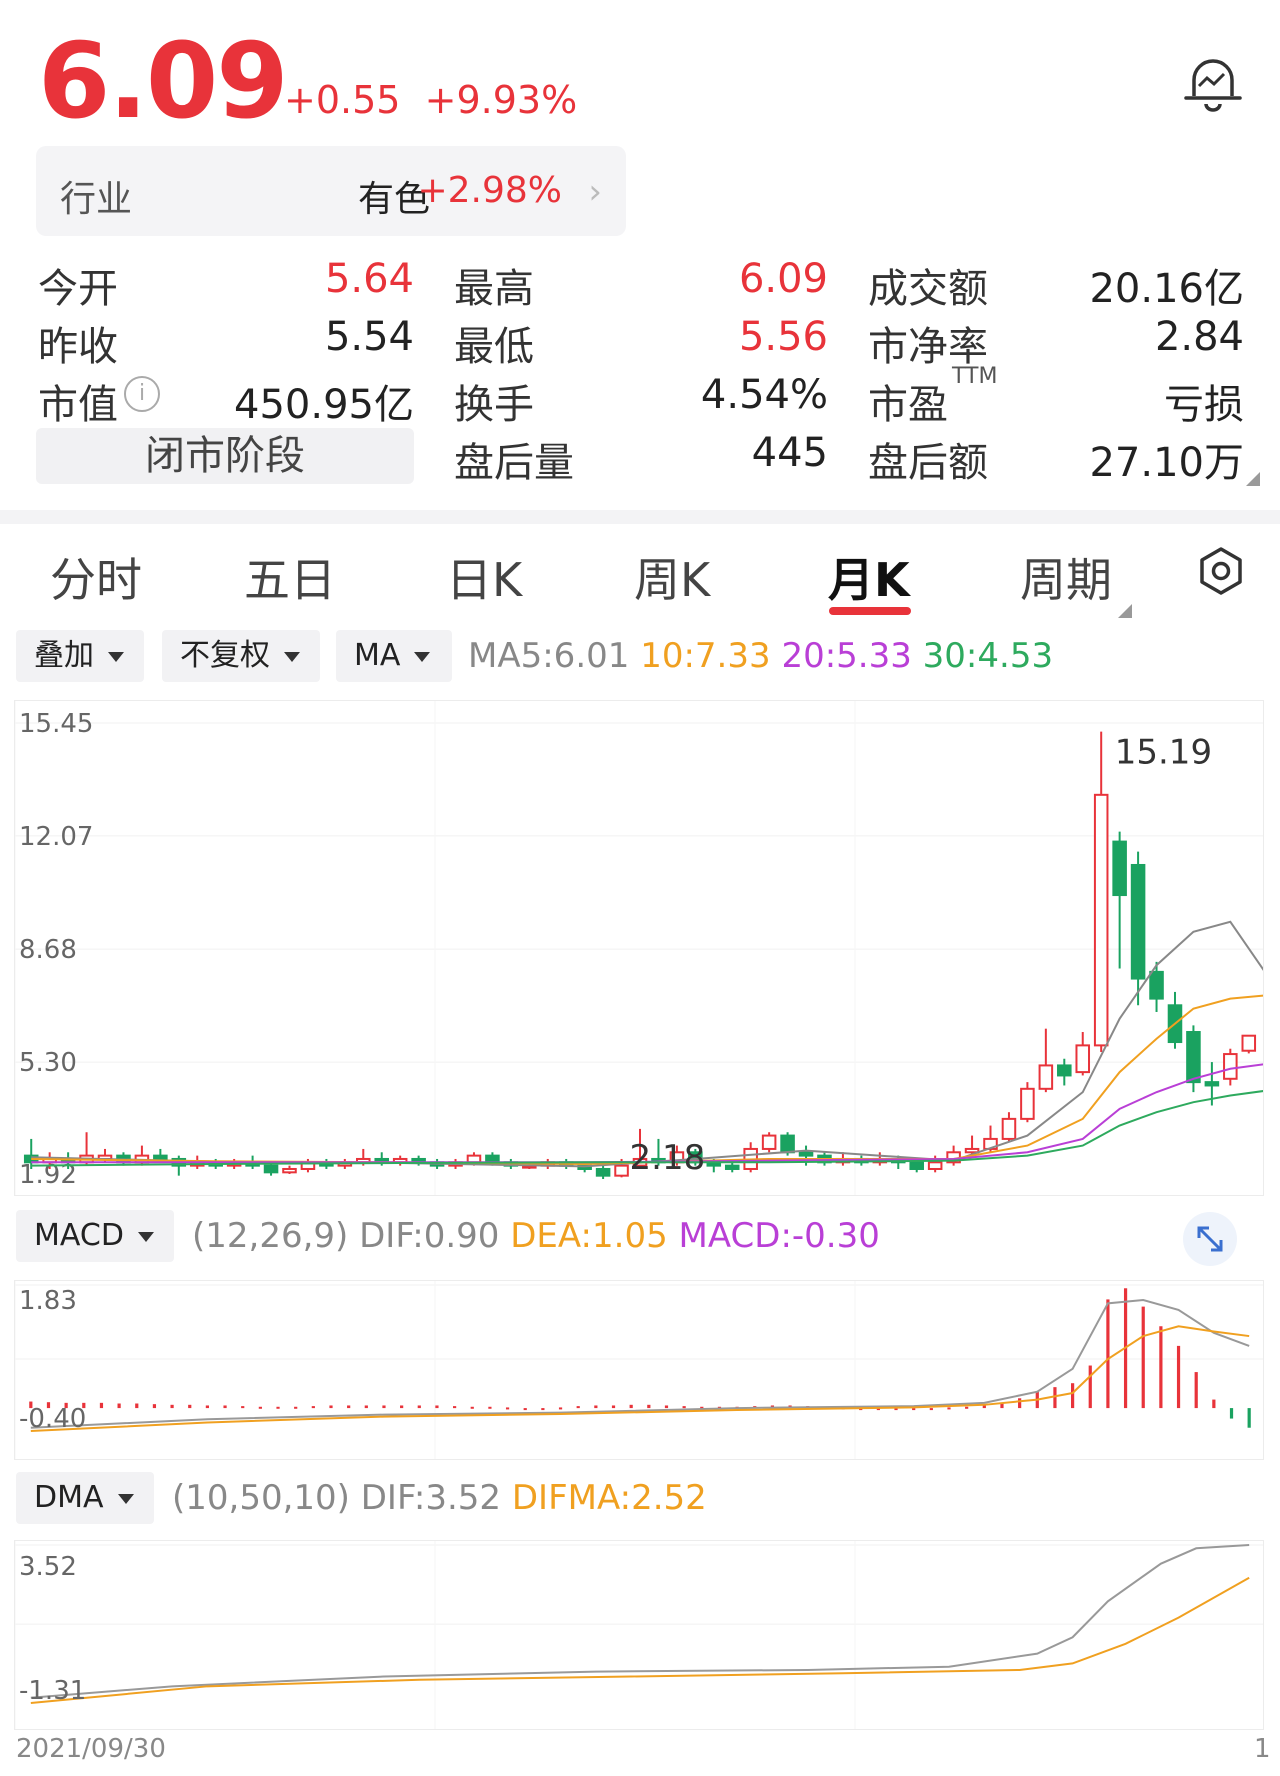 The height and width of the screenshot is (1776, 1280). Describe the element at coordinates (394, 656) in the screenshot. I see `indicator-dropdown: MA` at that location.